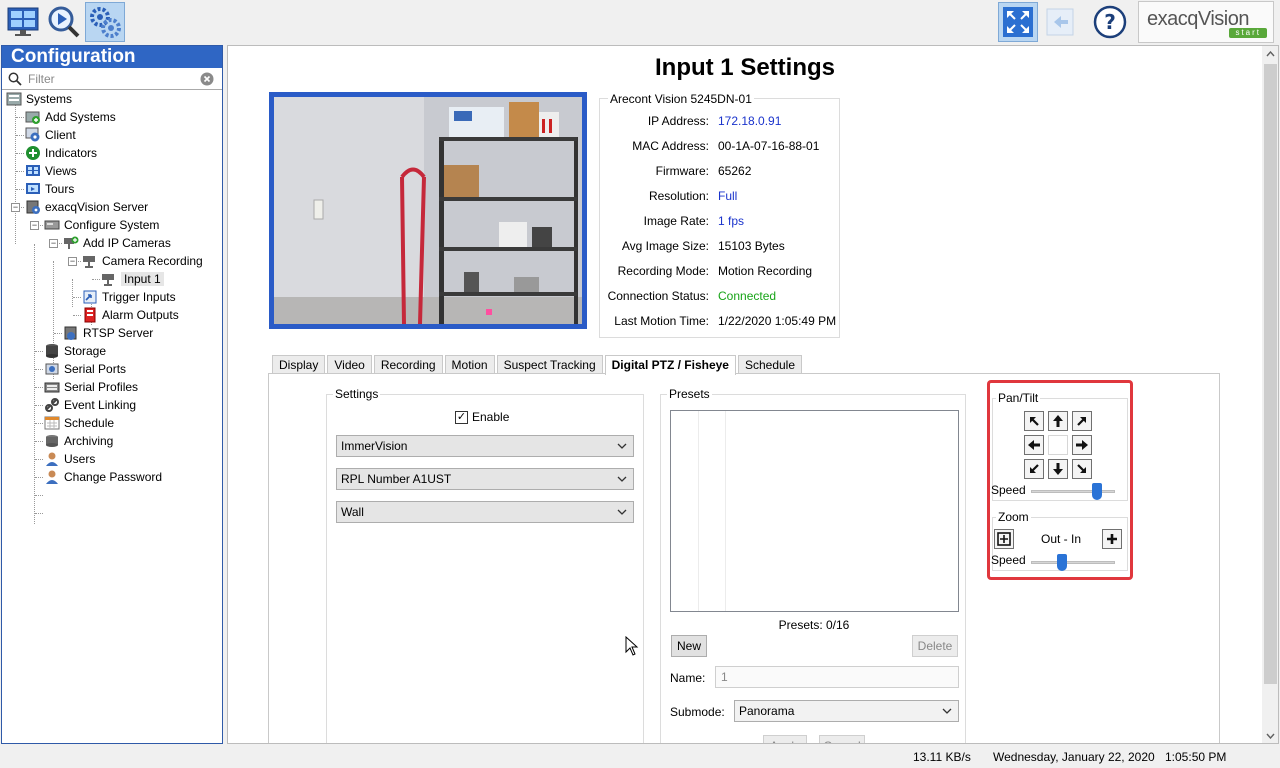 The image size is (1280, 768). Describe the element at coordinates (747, 296) in the screenshot. I see `info-value: Connected` at that location.